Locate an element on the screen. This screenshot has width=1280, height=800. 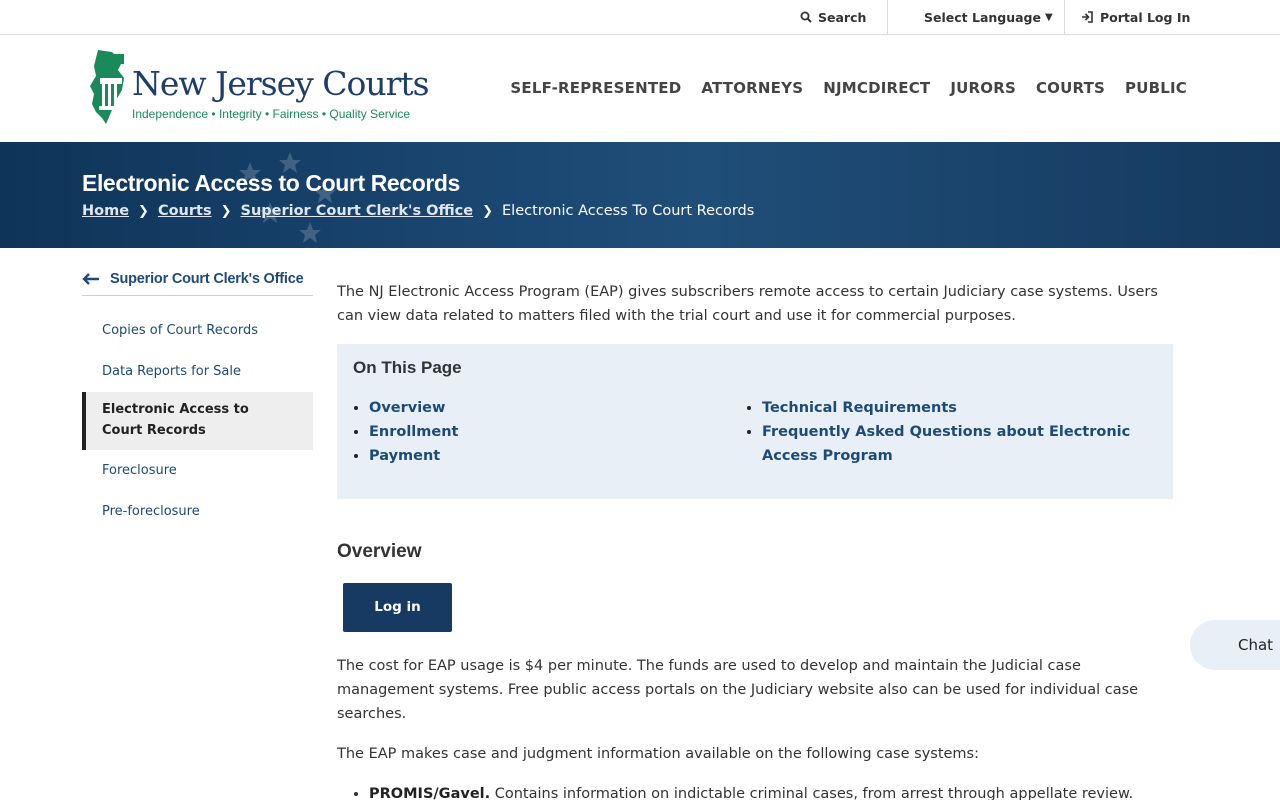
breadcrumb-home: Home is located at coordinates (105, 211).